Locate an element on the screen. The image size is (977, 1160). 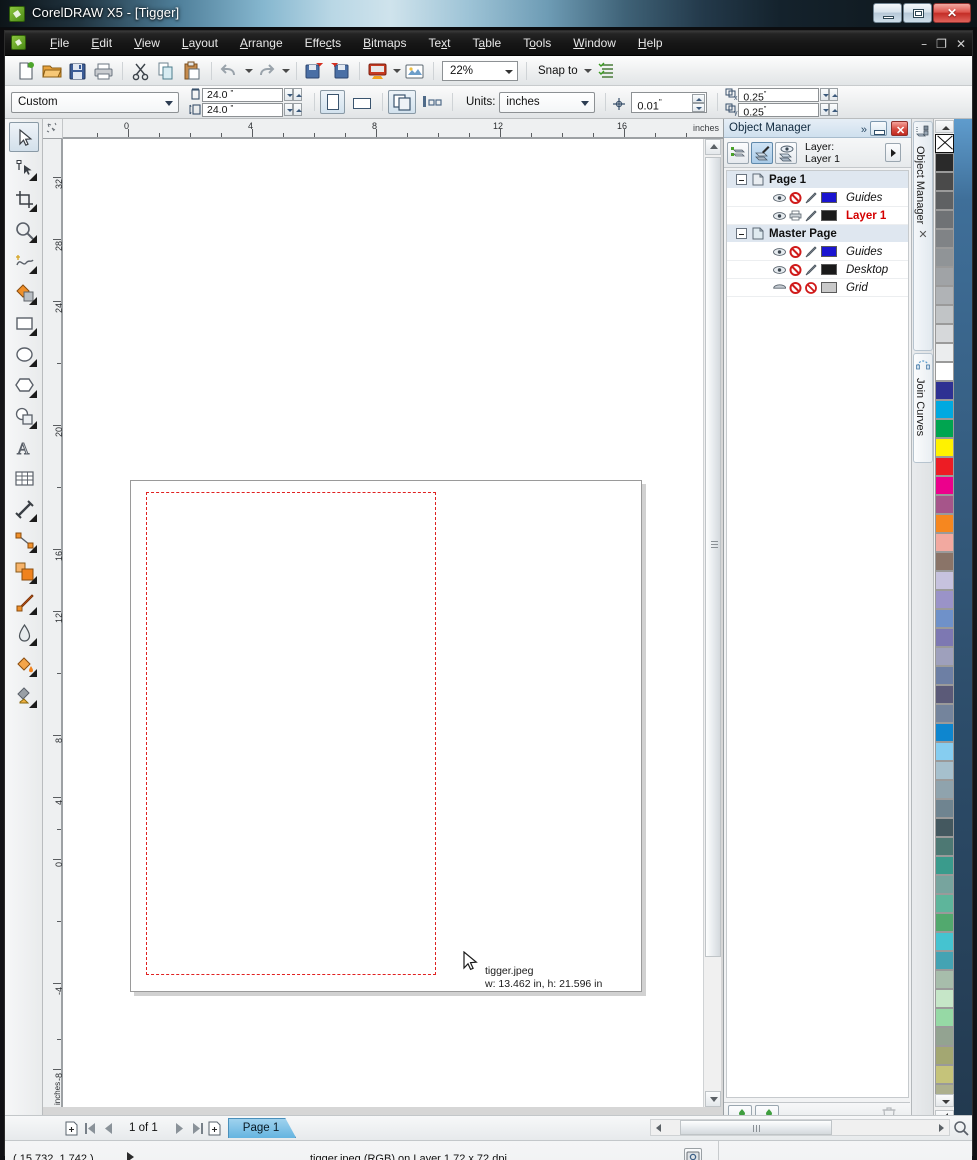
layer-manager-view-button is located at coordinates (786, 152).